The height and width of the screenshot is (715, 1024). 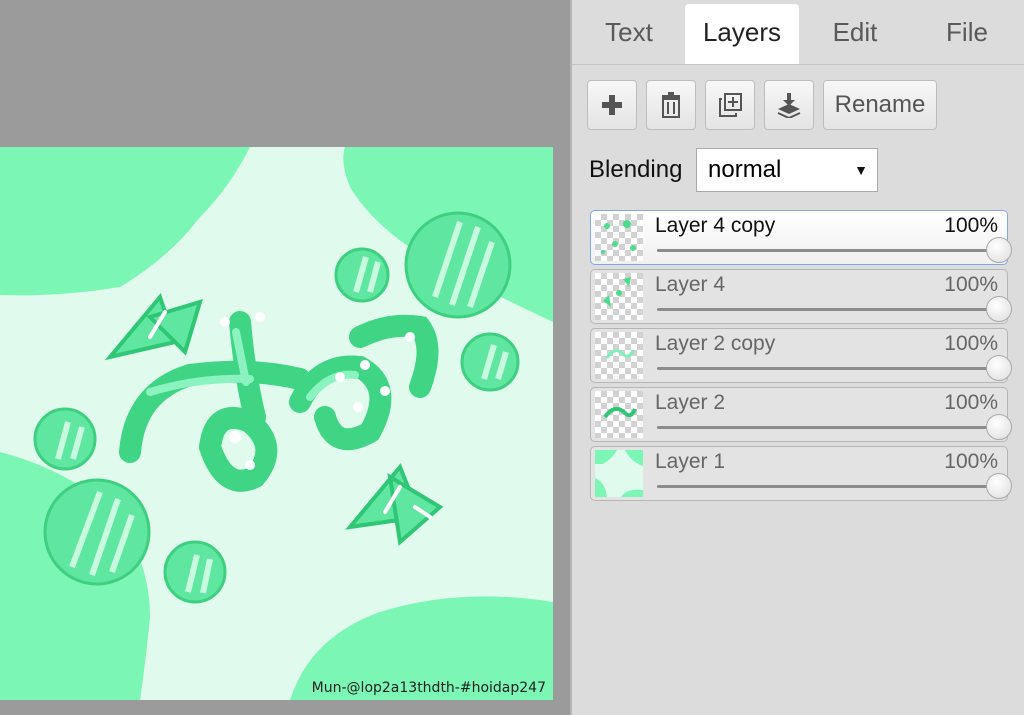 What do you see at coordinates (636, 169) in the screenshot?
I see `blending-label: Blending` at bounding box center [636, 169].